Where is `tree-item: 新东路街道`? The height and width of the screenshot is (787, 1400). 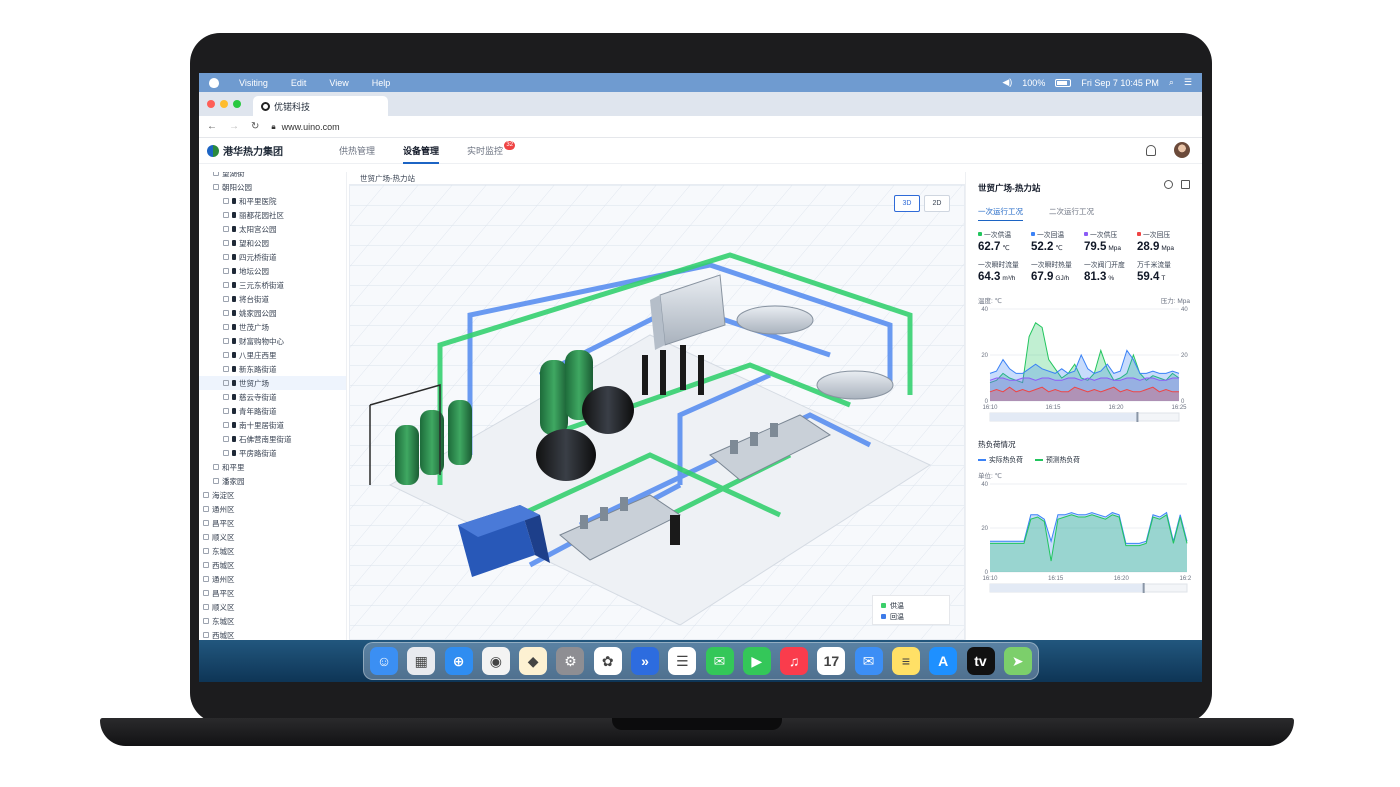 tree-item: 新东路街道 is located at coordinates (272, 369).